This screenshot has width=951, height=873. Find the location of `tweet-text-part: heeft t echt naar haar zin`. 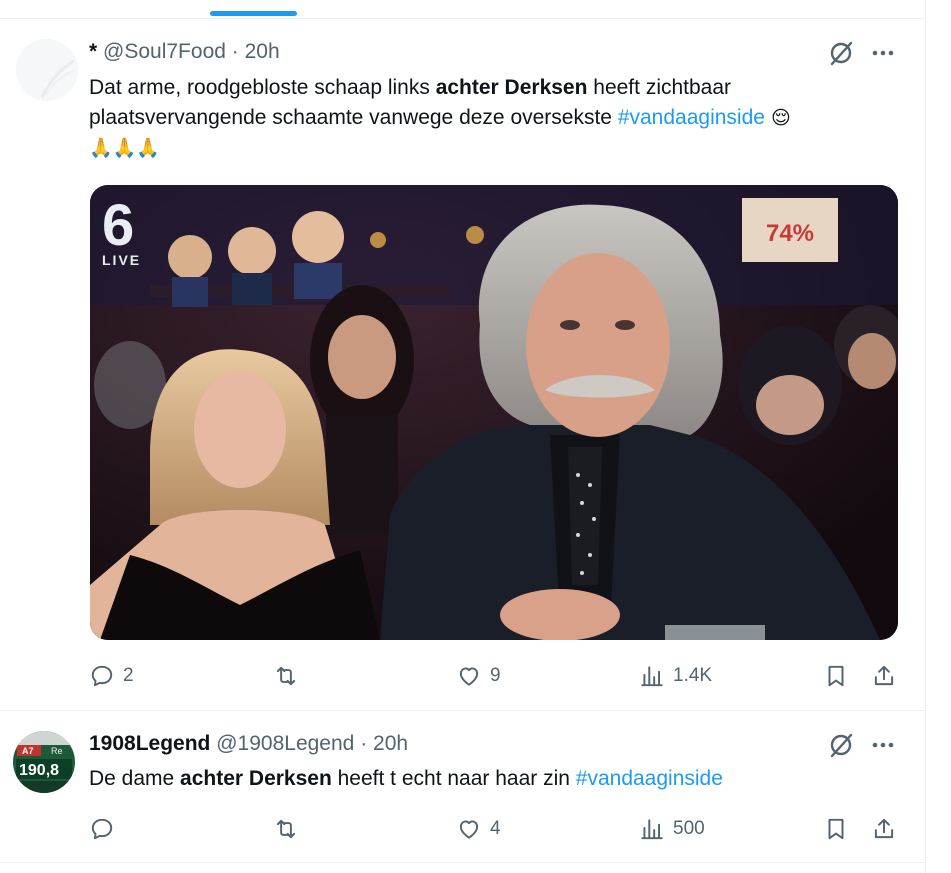

tweet-text-part: heeft t echt naar haar zin is located at coordinates (453, 778).